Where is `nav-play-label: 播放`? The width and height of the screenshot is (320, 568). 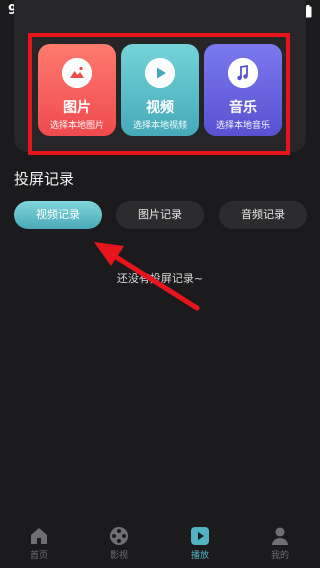
nav-play-label: 播放 is located at coordinates (199, 556).